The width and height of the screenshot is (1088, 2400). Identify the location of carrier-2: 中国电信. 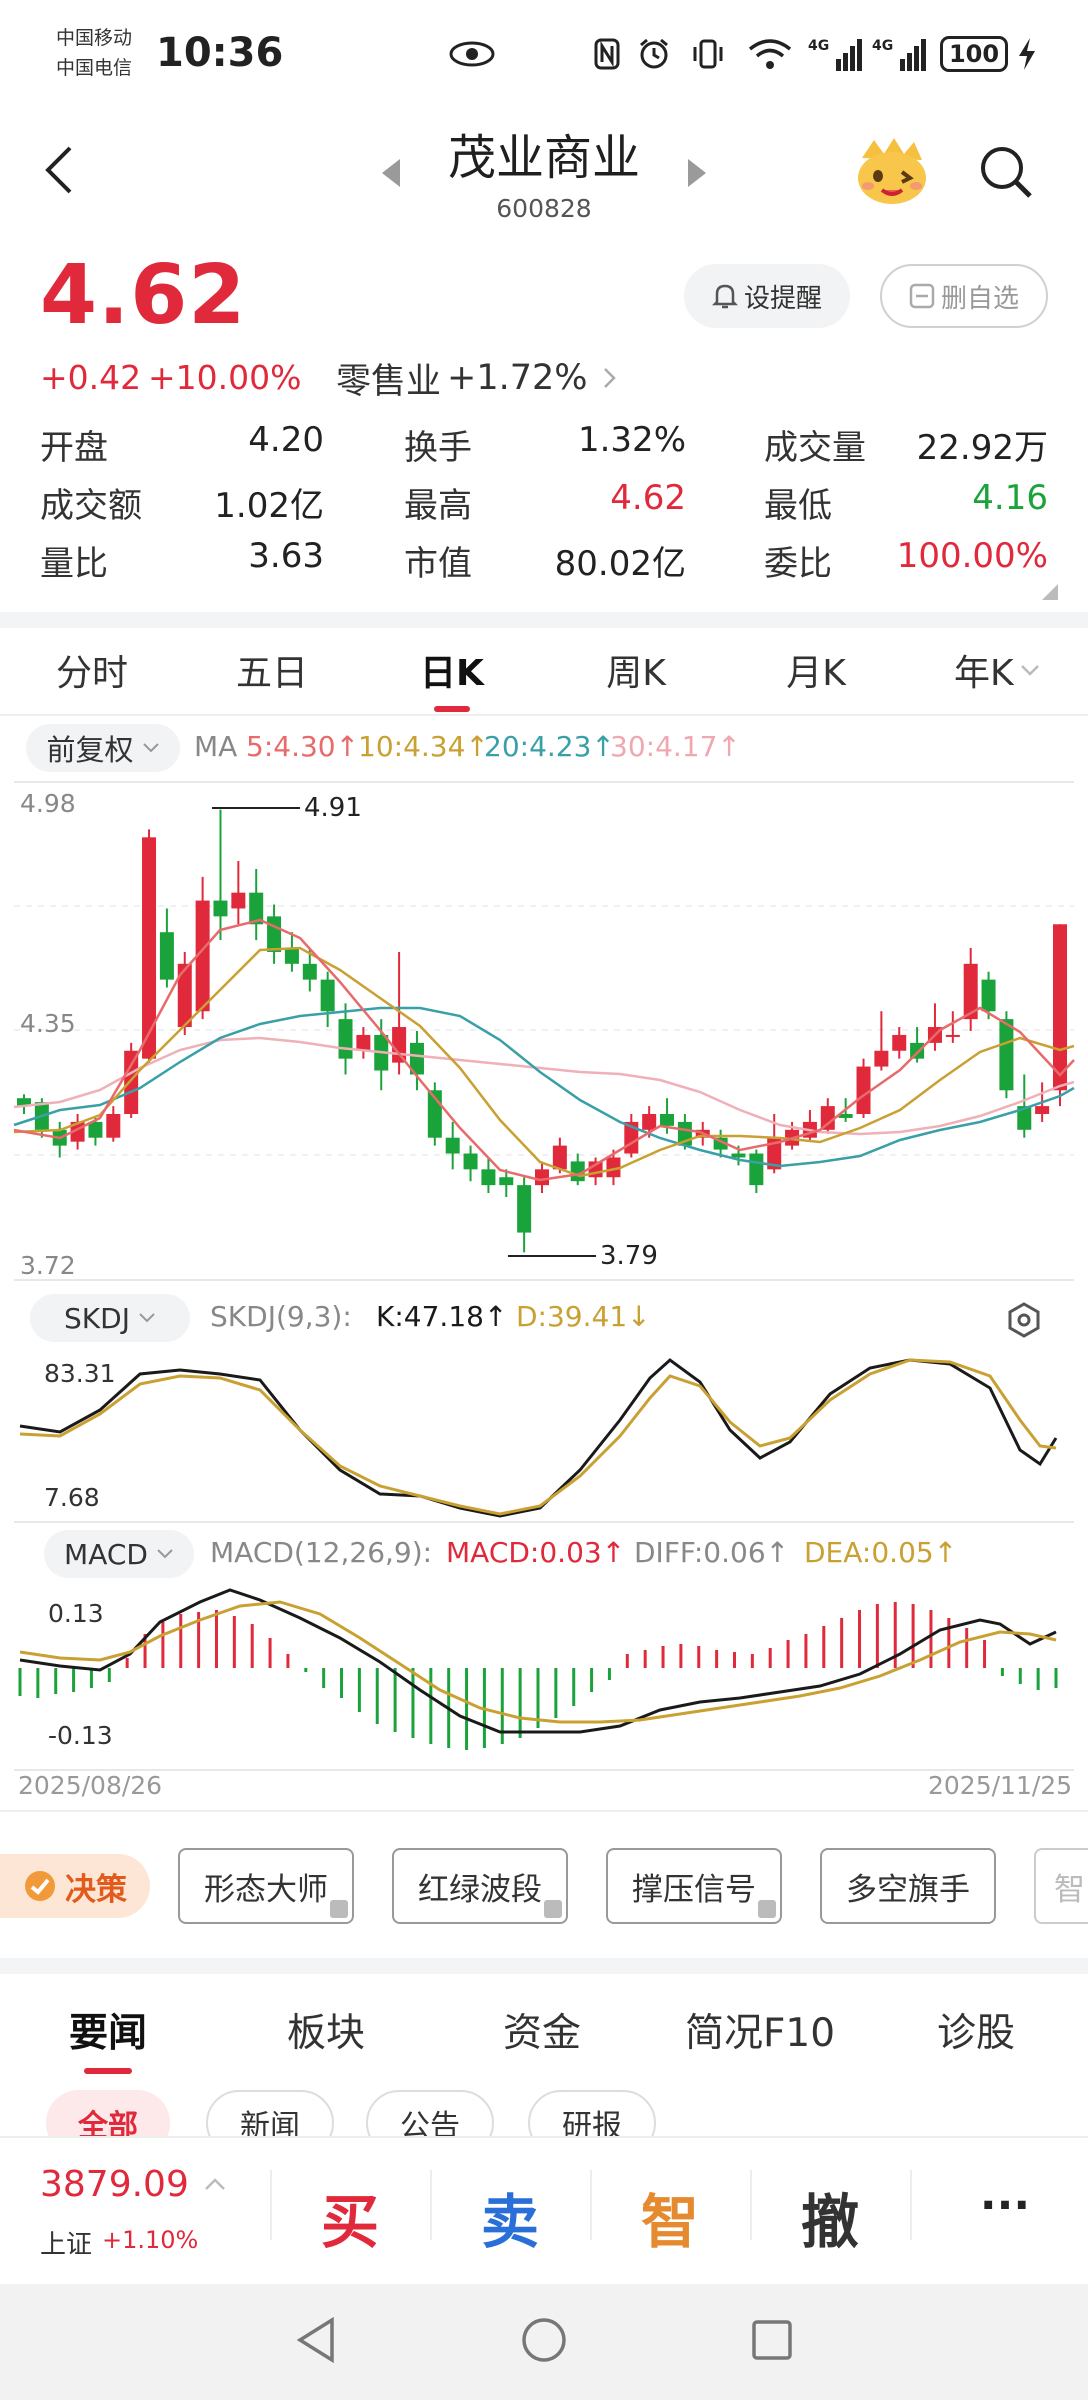
(94, 68).